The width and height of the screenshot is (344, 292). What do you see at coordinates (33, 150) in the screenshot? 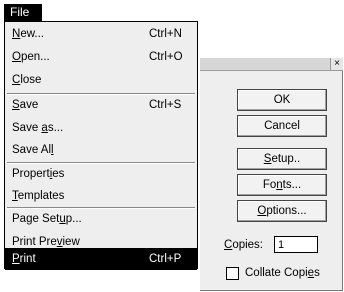
I see `menu-item-label: Save All` at bounding box center [33, 150].